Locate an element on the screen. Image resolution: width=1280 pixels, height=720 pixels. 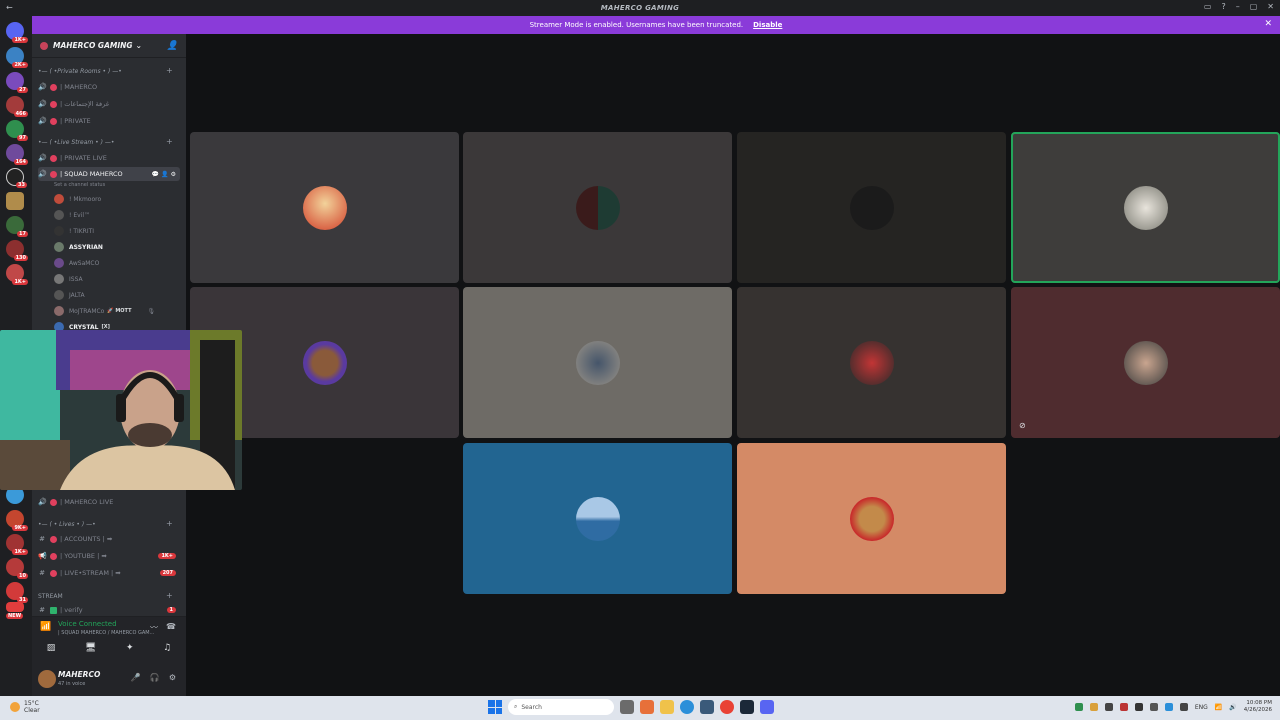
voice-channel-maherco: 🔊 | MAHERCO is located at coordinates (109, 87).